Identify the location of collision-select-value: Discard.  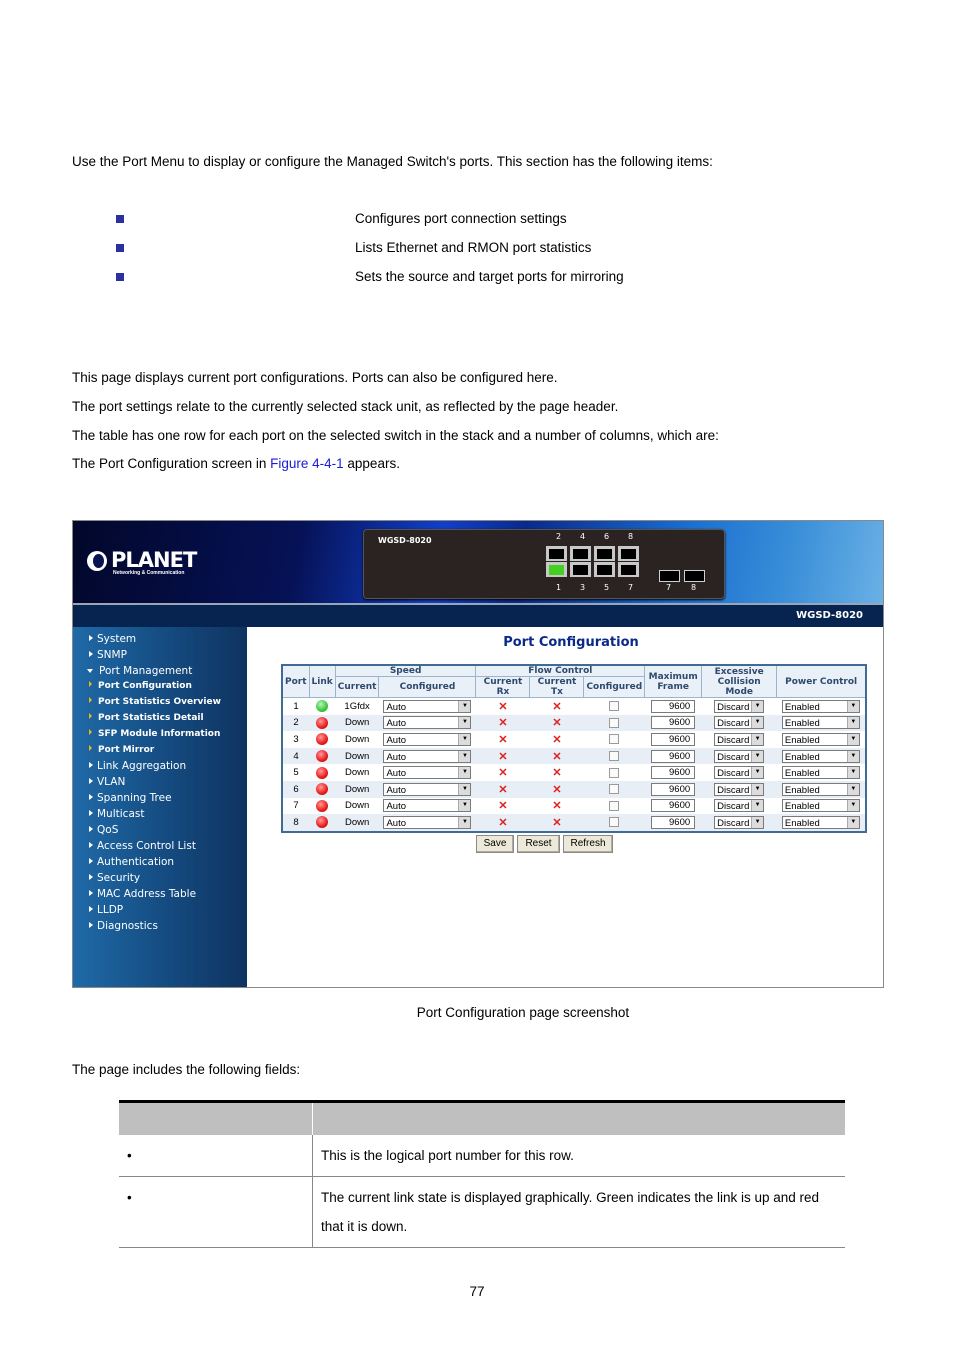
(733, 774).